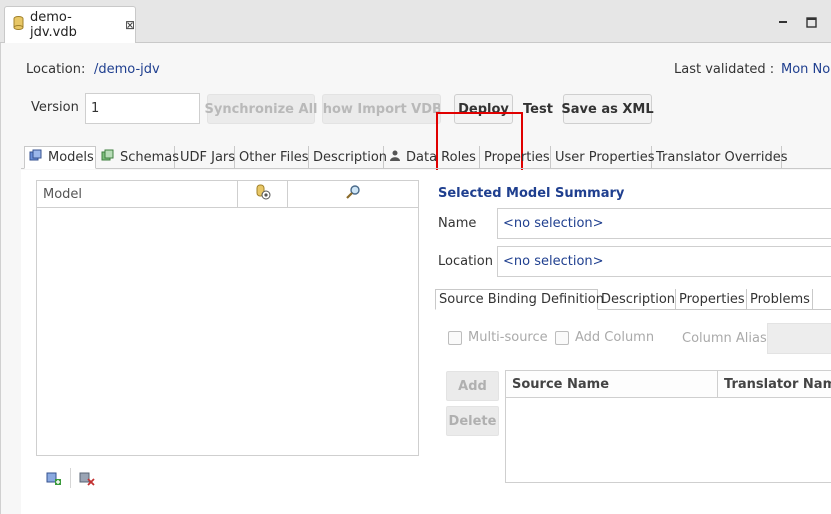 Image resolution: width=831 pixels, height=514 pixels. Describe the element at coordinates (36, 157) in the screenshot. I see `models-icon` at that location.